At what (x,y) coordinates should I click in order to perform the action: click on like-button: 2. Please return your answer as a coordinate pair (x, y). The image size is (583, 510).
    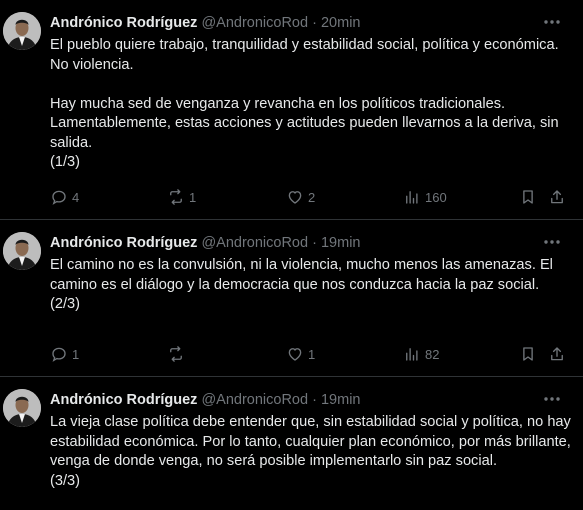
    Looking at the image, I should click on (300, 197).